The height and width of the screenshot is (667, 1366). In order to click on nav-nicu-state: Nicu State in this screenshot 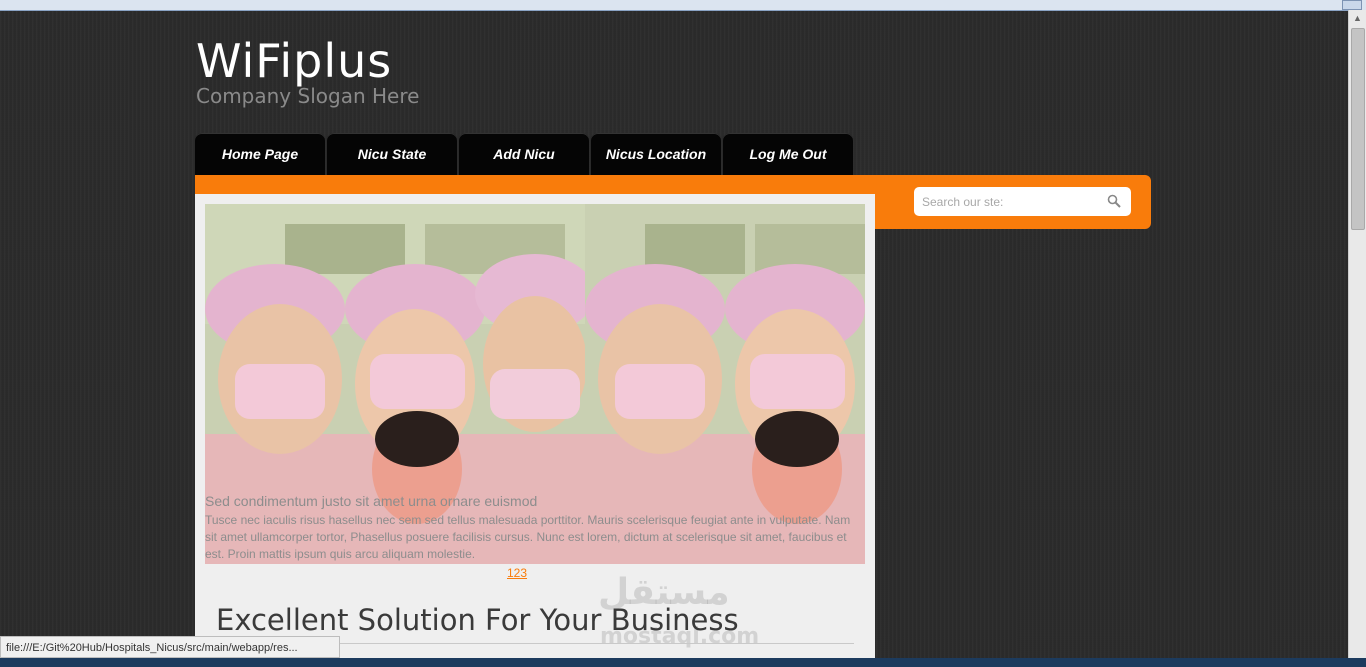, I will do `click(392, 154)`.